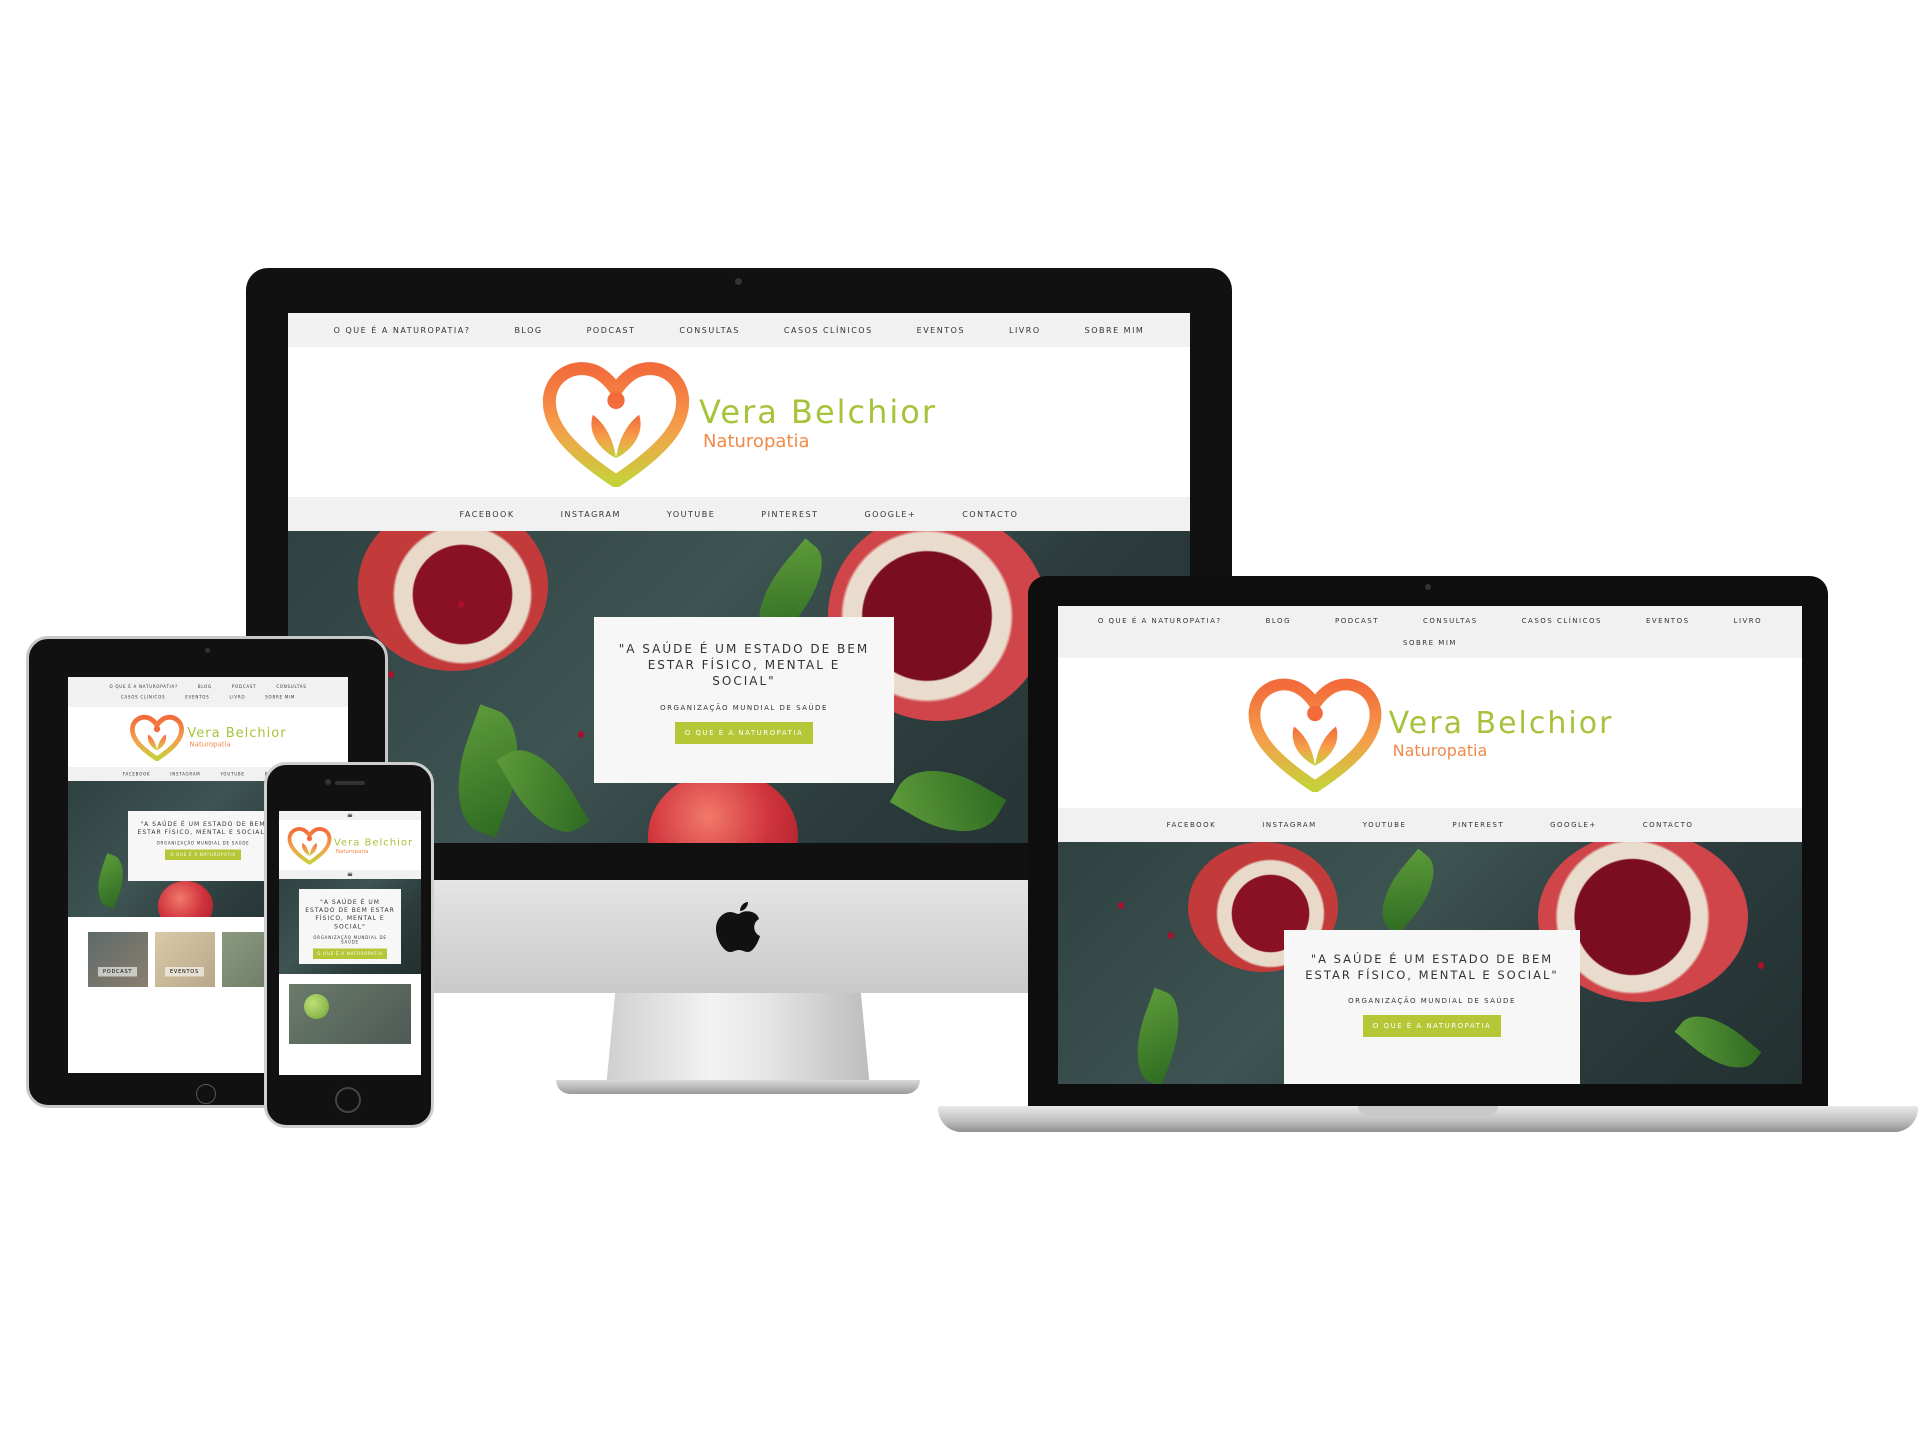 The width and height of the screenshot is (1920, 1440). What do you see at coordinates (185, 959) in the screenshot?
I see `ipad-card-eventos: Eventos` at bounding box center [185, 959].